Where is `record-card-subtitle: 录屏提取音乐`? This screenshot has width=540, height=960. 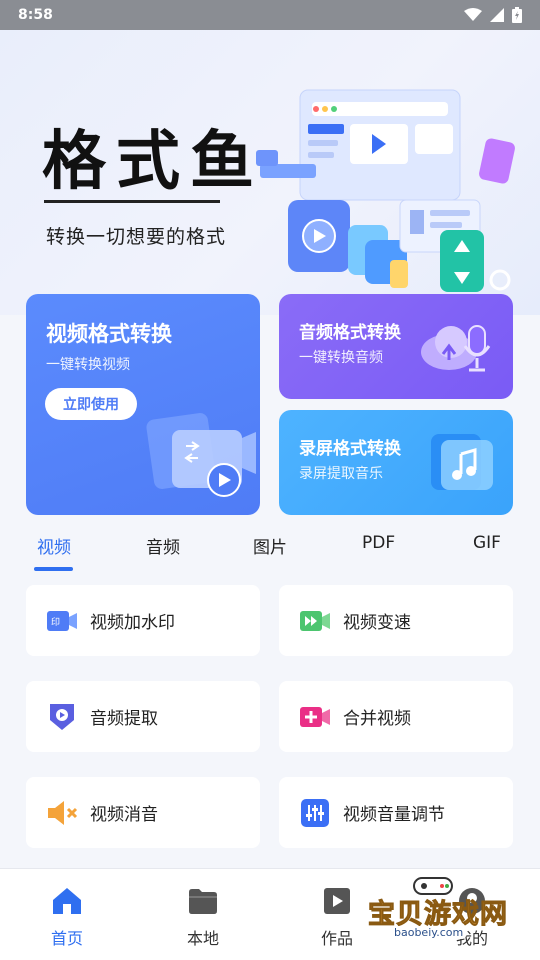 record-card-subtitle: 录屏提取音乐 is located at coordinates (341, 474).